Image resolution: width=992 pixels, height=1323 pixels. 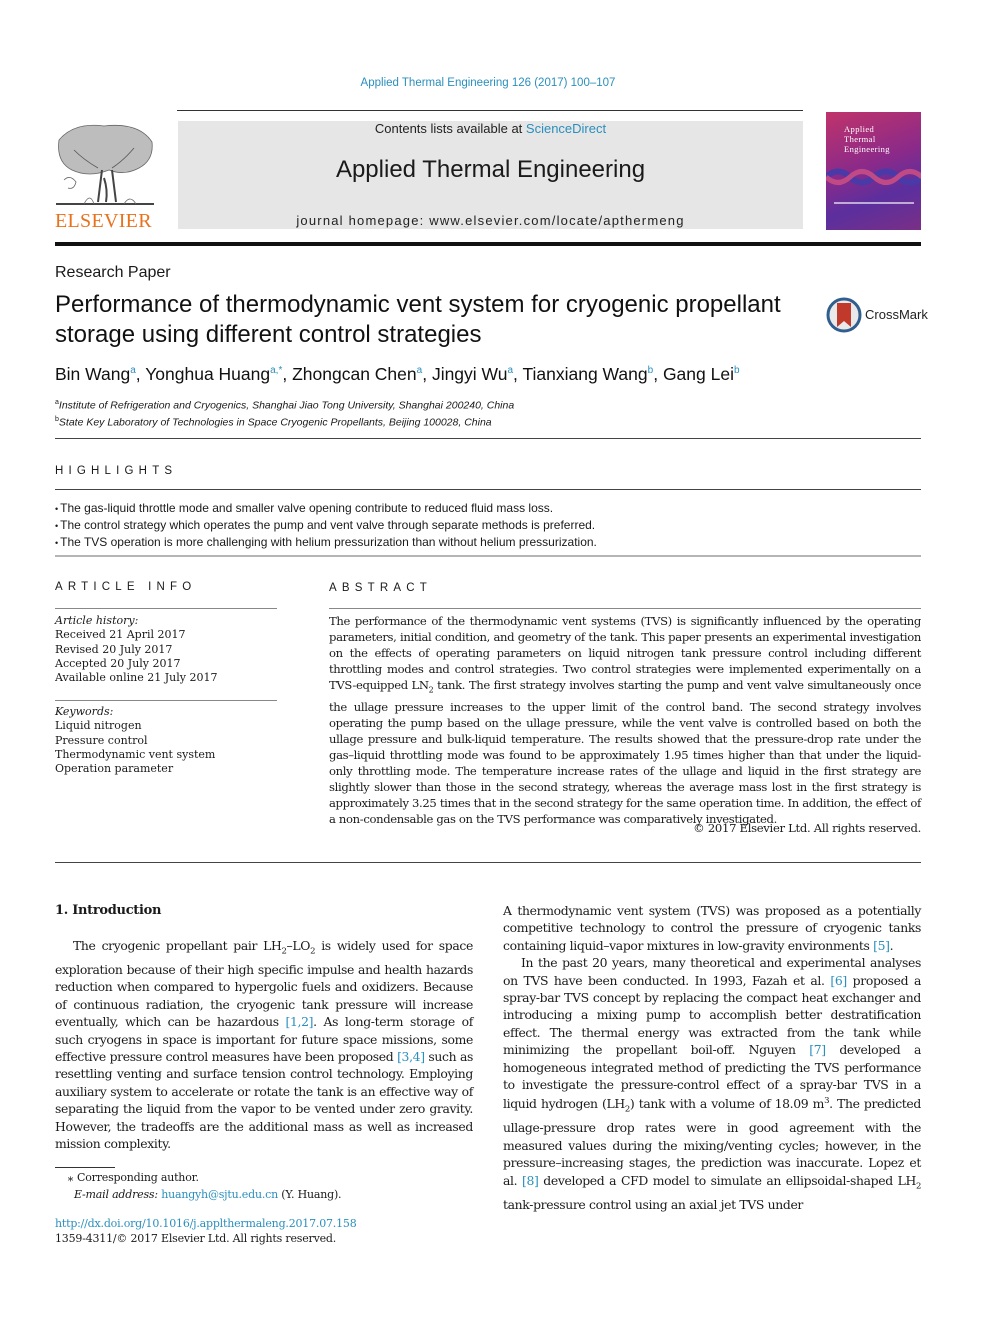 I want to click on crossmark-label: CrossMark, so click(x=896, y=314).